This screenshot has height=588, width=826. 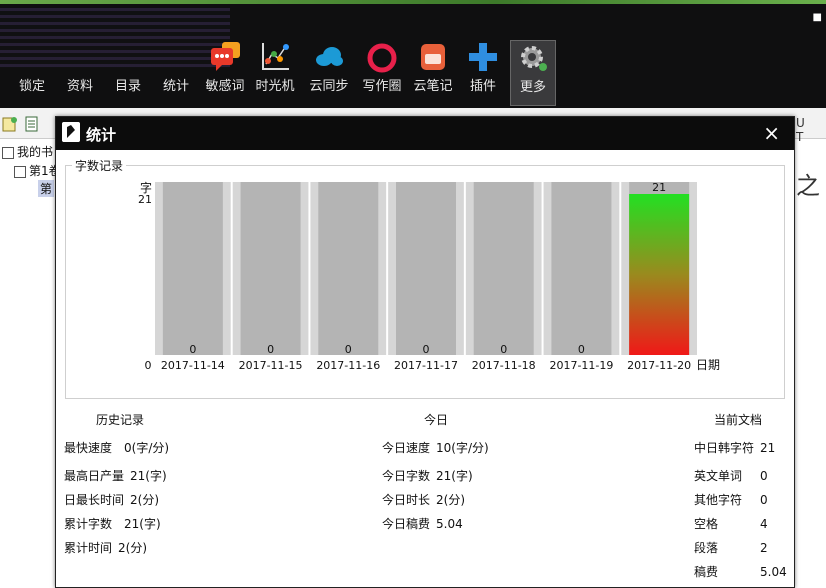 I want to click on stat-value: 10(字/分), so click(x=462, y=448).